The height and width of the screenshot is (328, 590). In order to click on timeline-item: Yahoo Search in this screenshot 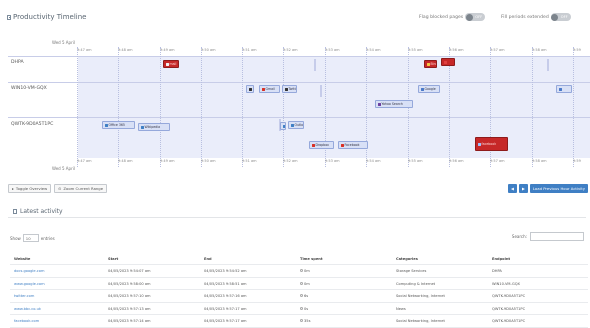, I will do `click(394, 104)`.